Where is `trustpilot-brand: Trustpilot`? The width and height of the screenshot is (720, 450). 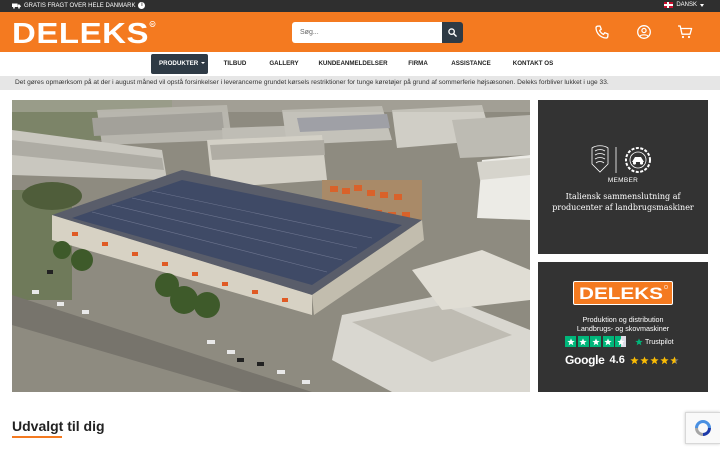
trustpilot-brand: Trustpilot is located at coordinates (654, 342).